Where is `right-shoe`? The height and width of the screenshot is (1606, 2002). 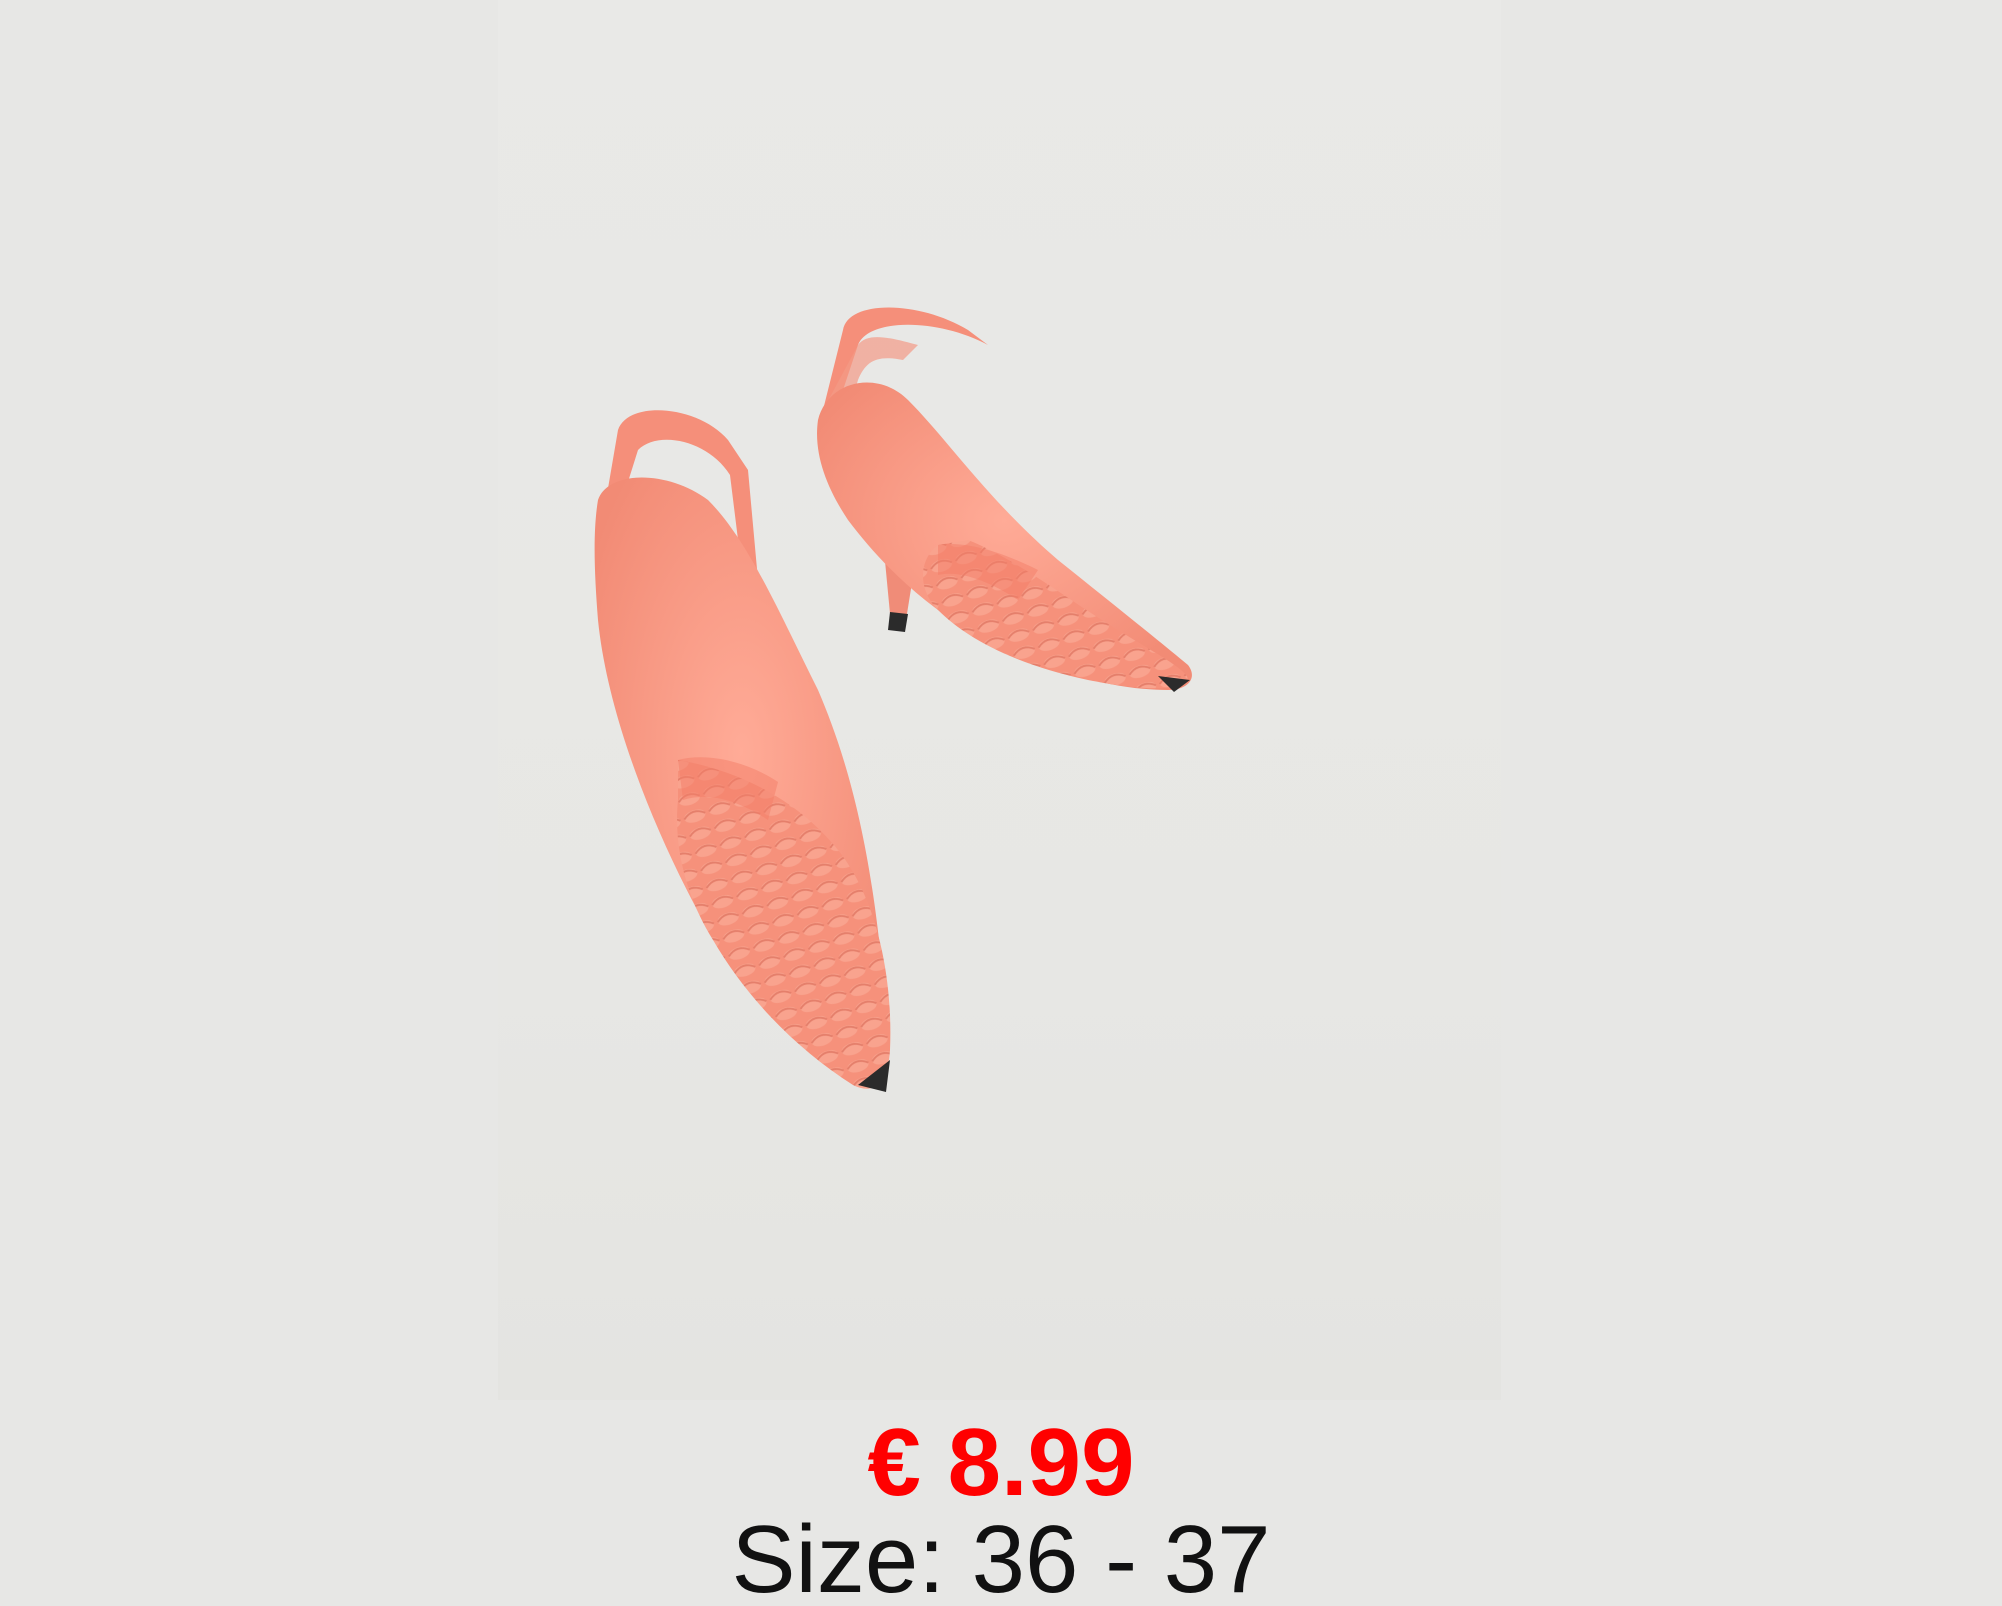
right-shoe is located at coordinates (1004, 499).